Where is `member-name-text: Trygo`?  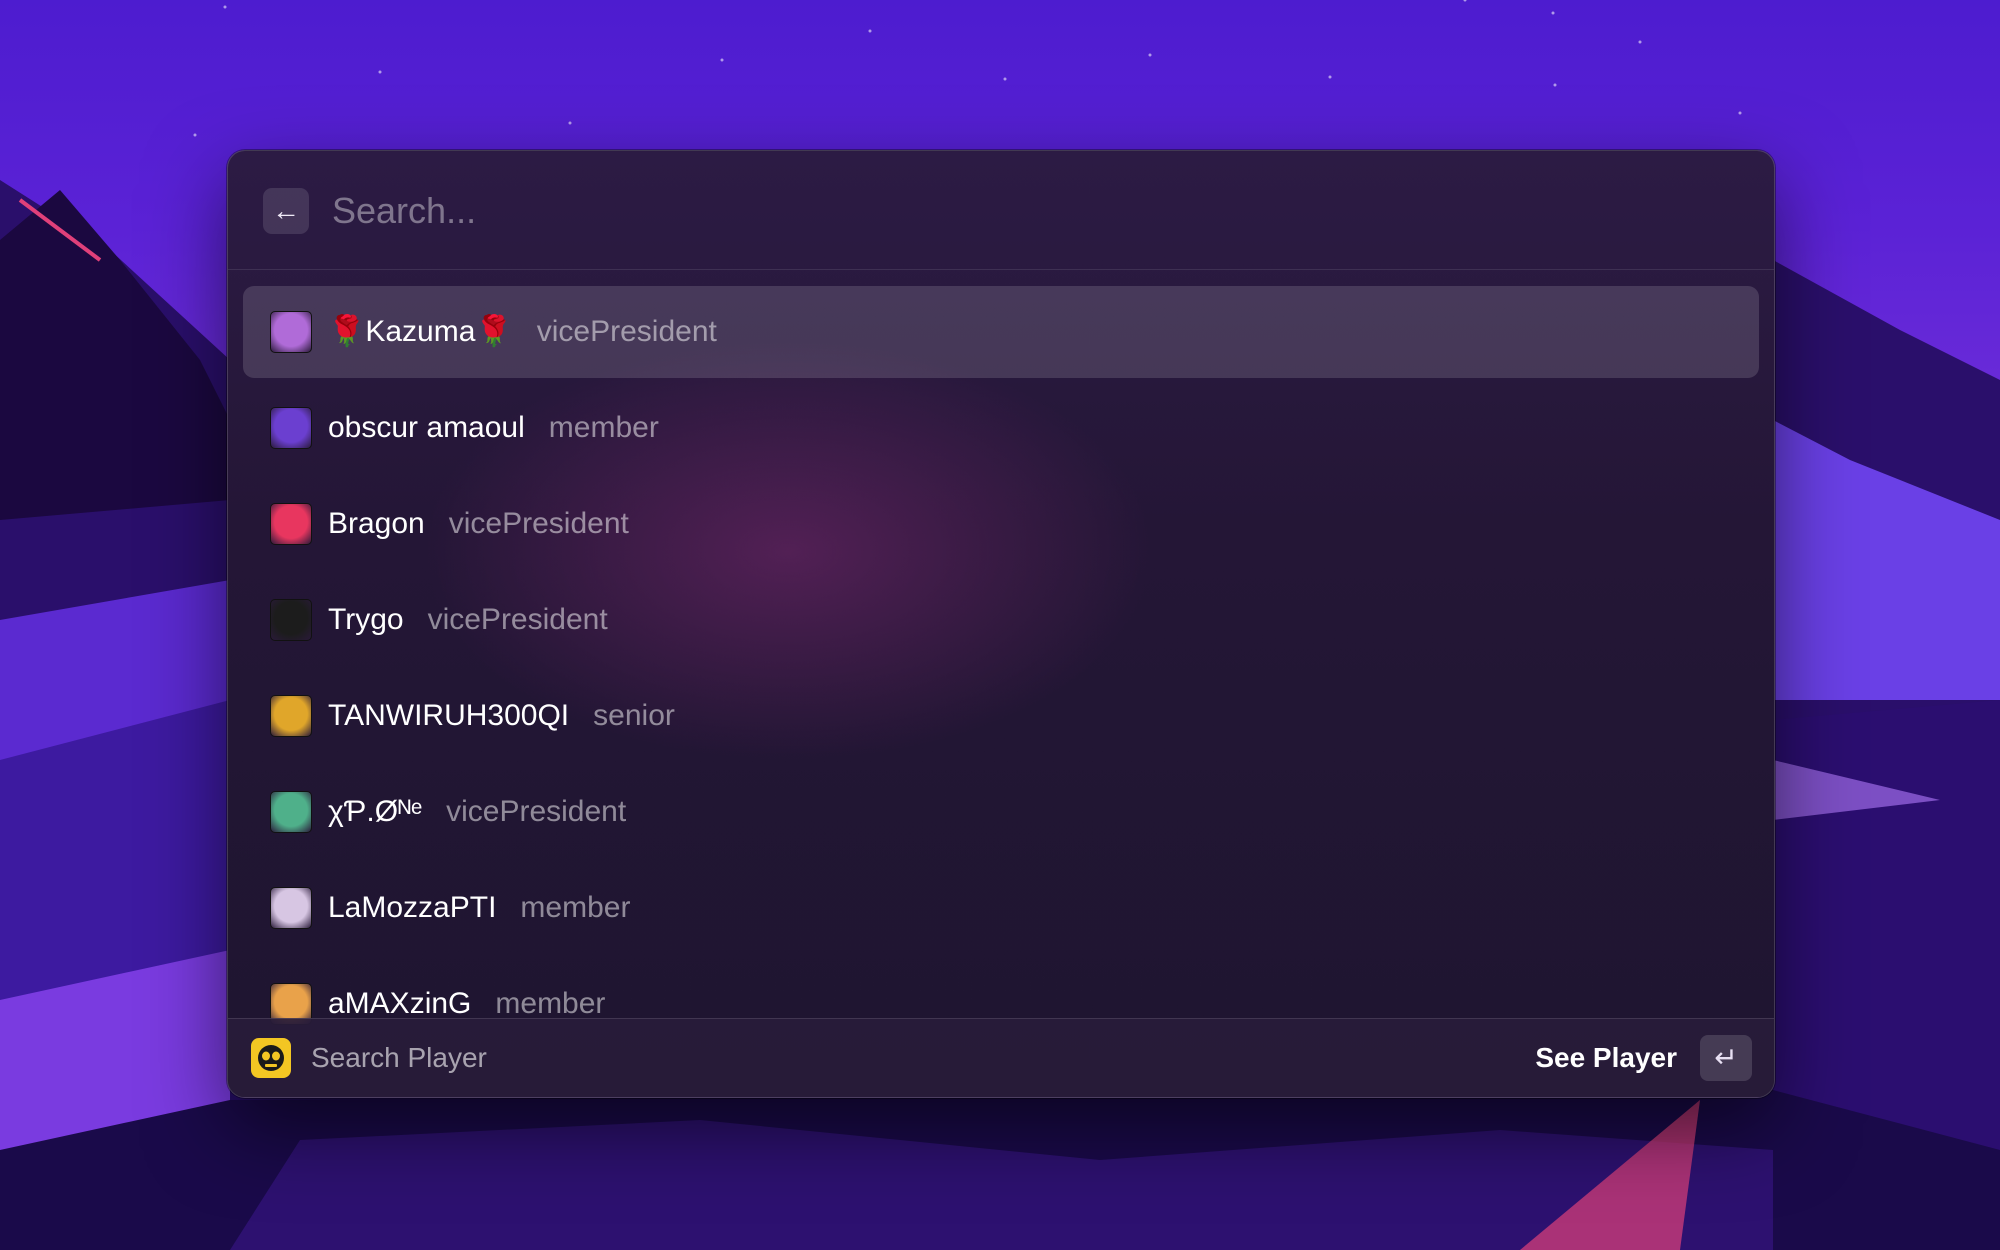 member-name-text: Trygo is located at coordinates (366, 619).